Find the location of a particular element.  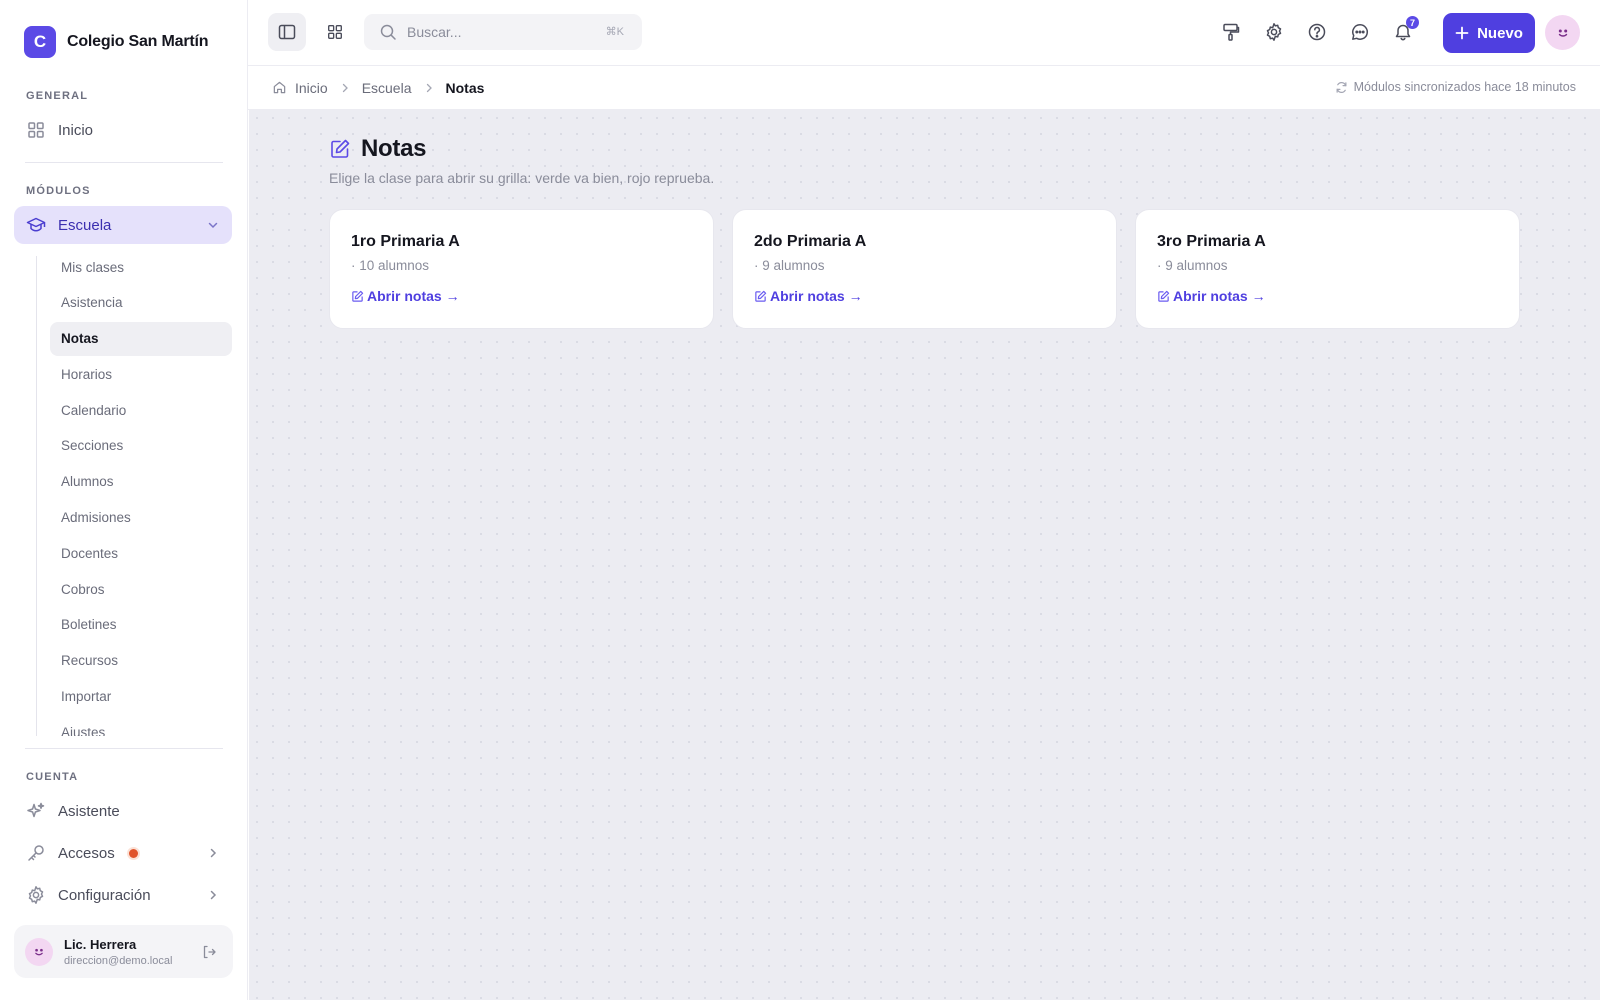

submenu-item-notas: Notas is located at coordinates (141, 338).